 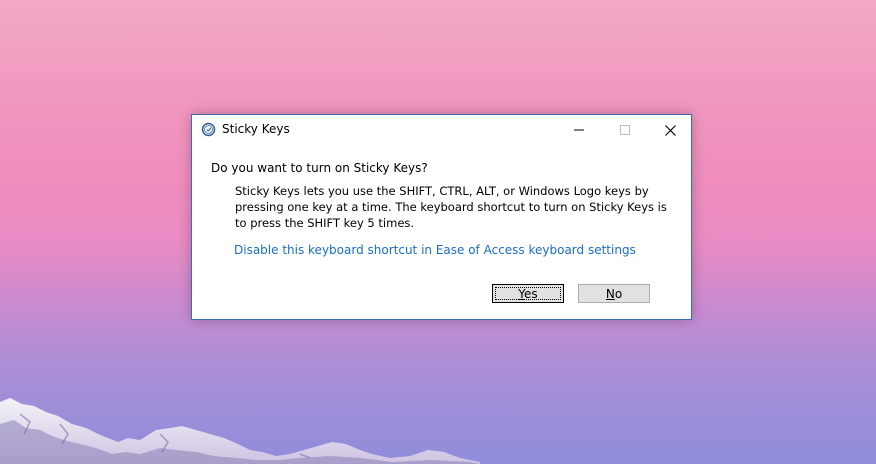 I want to click on no-button-label: No, so click(x=614, y=293).